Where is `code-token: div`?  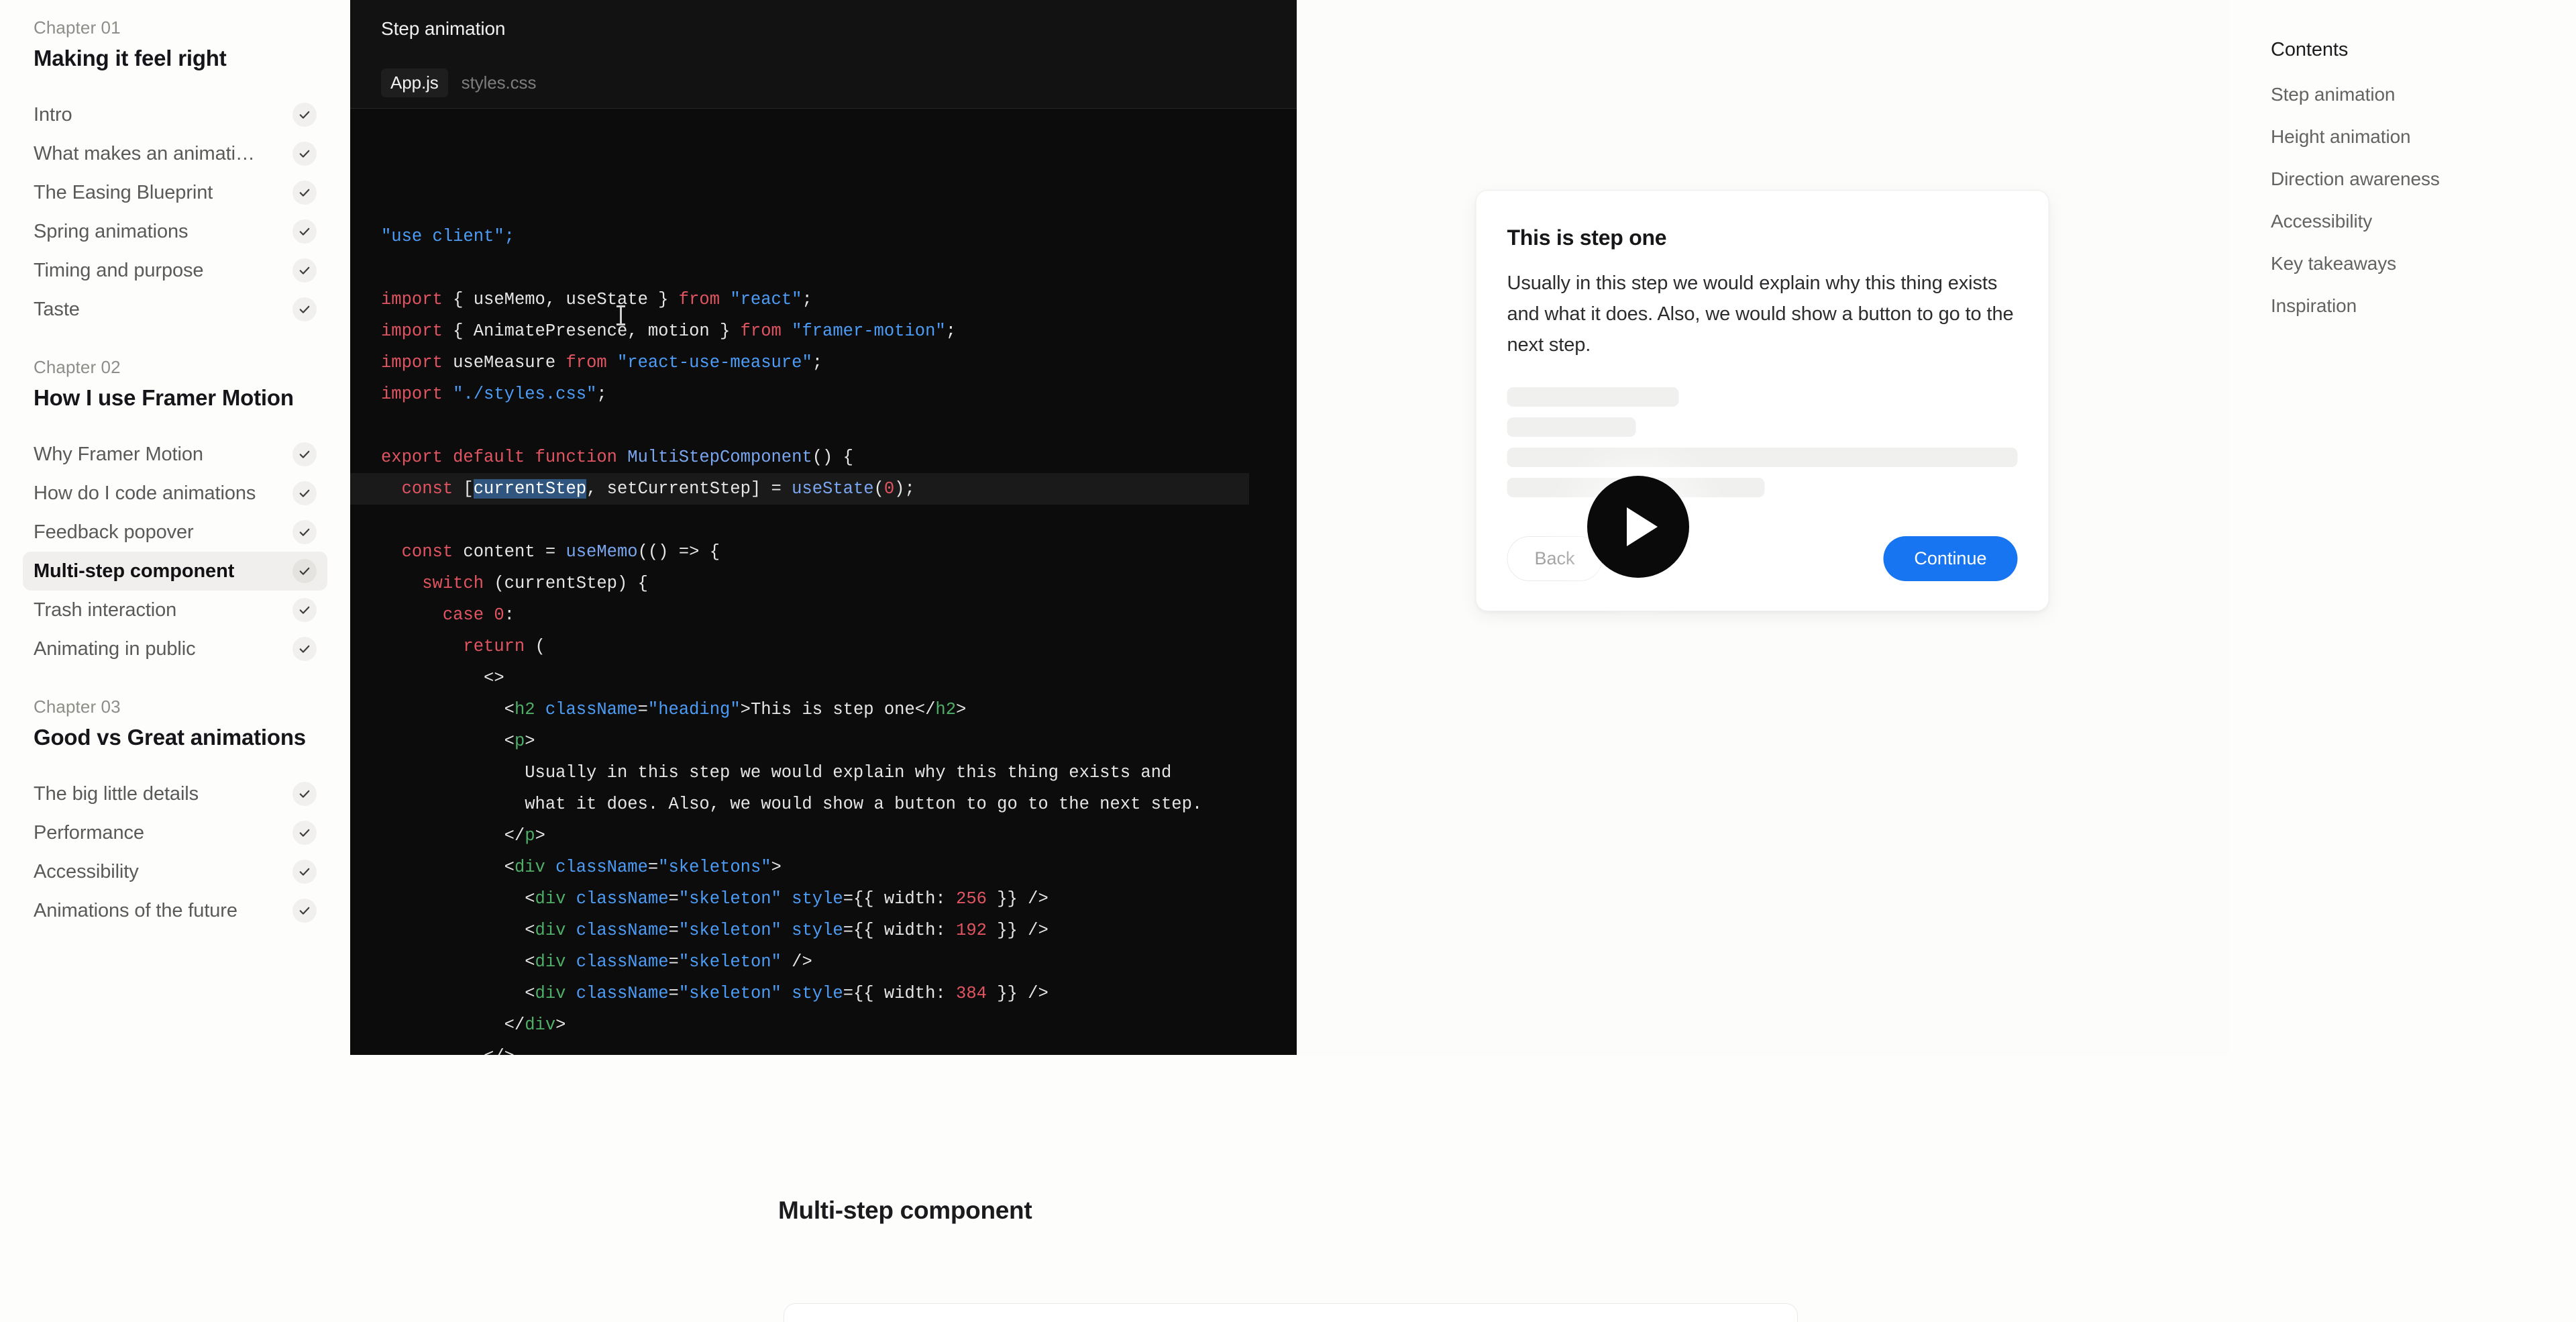
code-token: div is located at coordinates (550, 993).